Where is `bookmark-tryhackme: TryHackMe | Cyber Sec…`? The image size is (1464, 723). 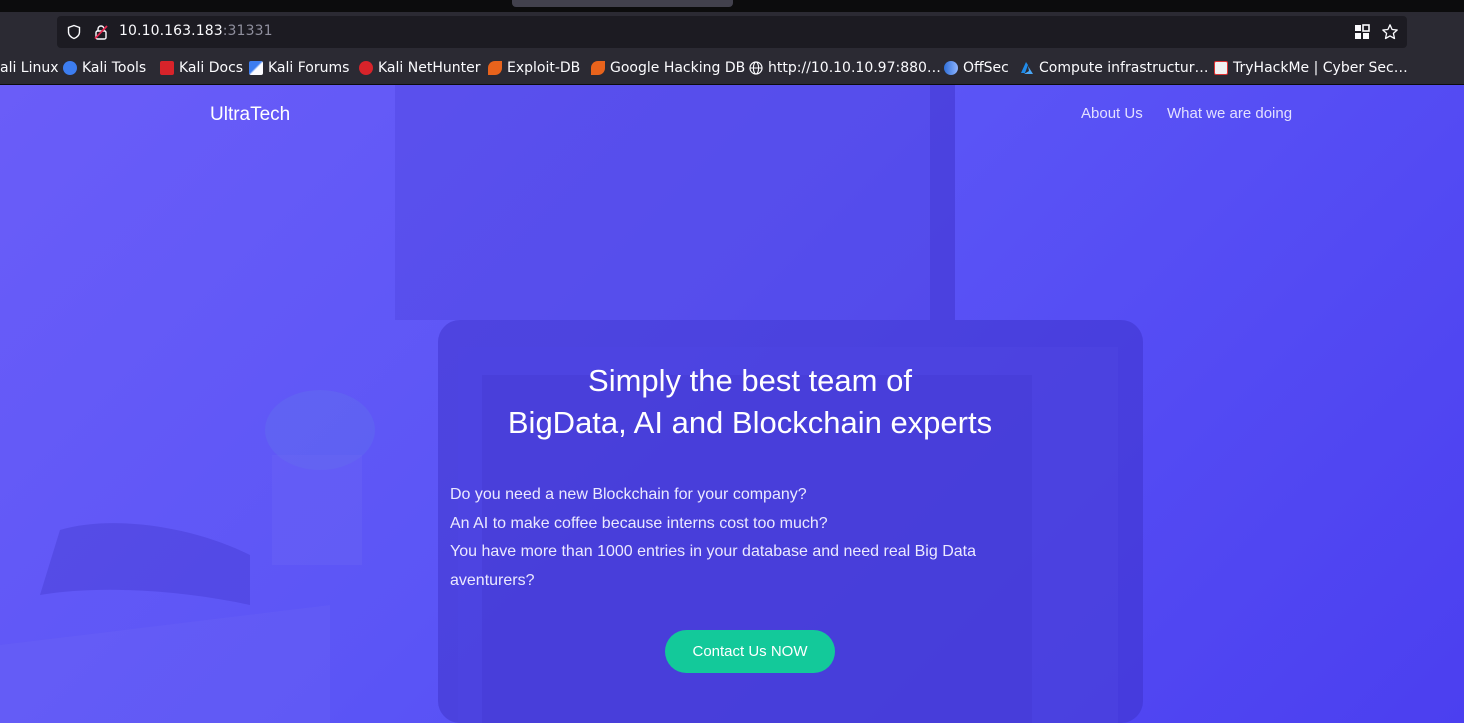 bookmark-tryhackme: TryHackMe | Cyber Sec… is located at coordinates (1311, 68).